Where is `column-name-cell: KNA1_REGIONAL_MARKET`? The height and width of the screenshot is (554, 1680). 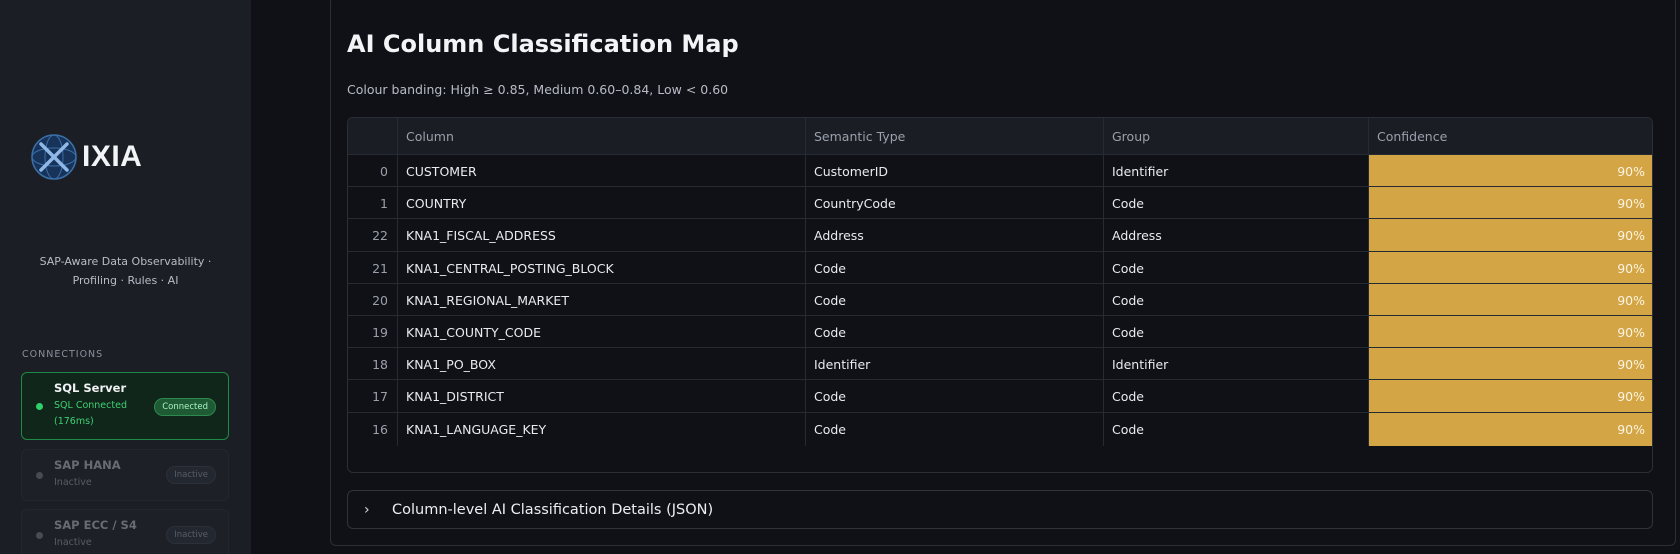 column-name-cell: KNA1_REGIONAL_MARKET is located at coordinates (602, 300).